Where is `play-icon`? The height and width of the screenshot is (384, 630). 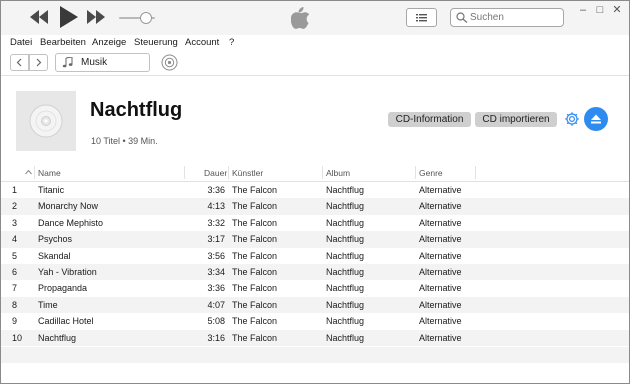 play-icon is located at coordinates (68, 17).